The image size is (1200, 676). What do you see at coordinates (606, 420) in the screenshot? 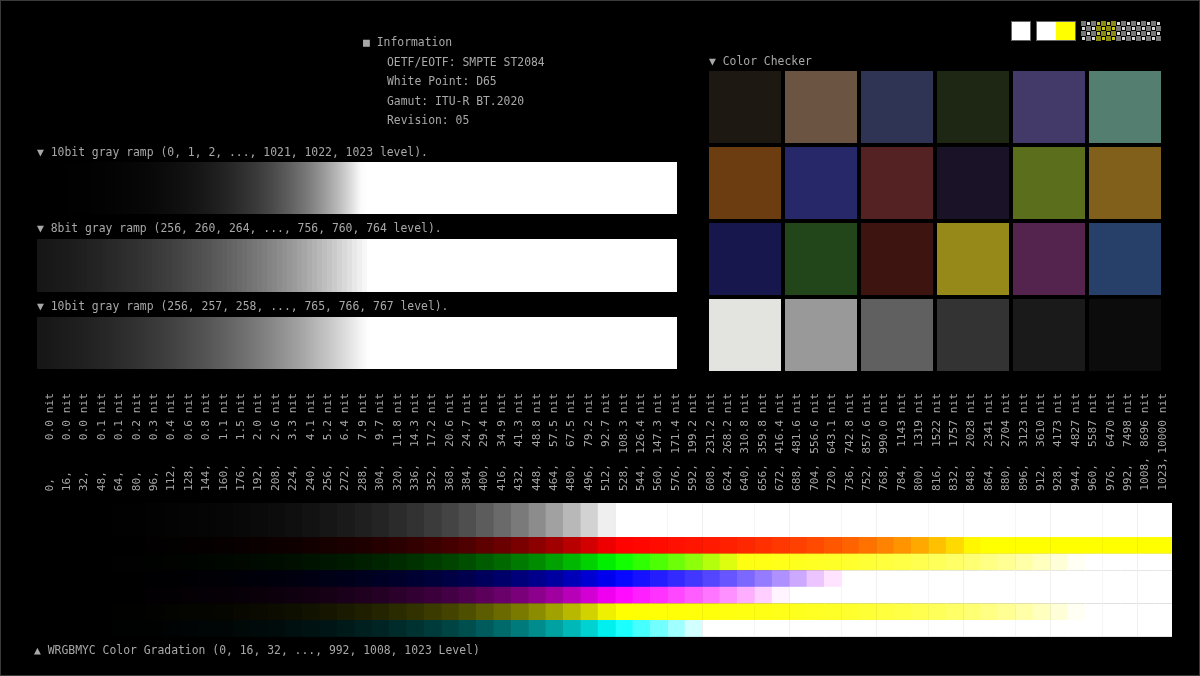
I see `nit-label: 92.7 nit` at bounding box center [606, 420].